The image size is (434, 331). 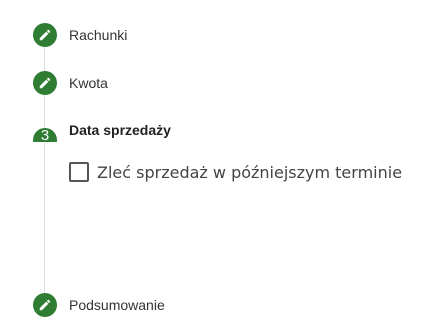 I want to click on later-sale-checkbox, so click(x=79, y=172).